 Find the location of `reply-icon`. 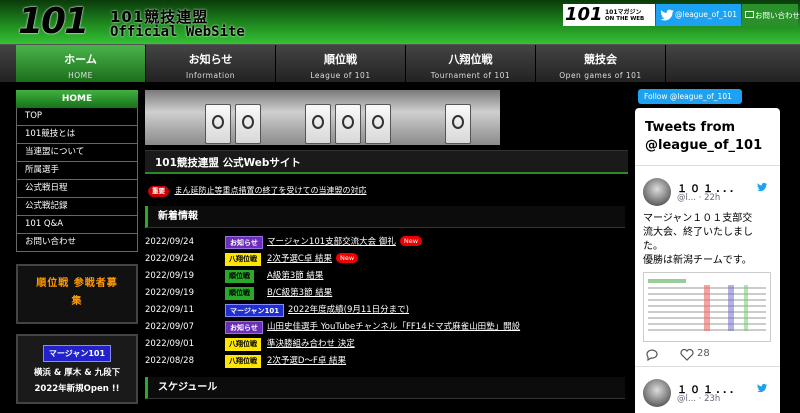

reply-icon is located at coordinates (652, 354).